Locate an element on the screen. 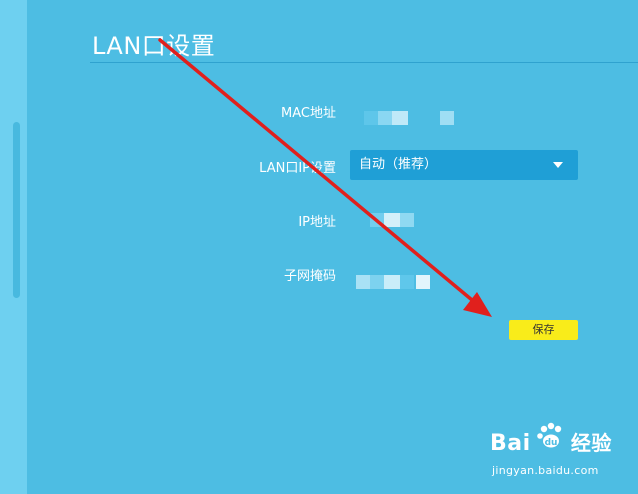 This screenshot has width=638, height=494. baidu-jingyan-watermark: Bai du 经验 jingyan.baidu.com is located at coordinates (551, 449).